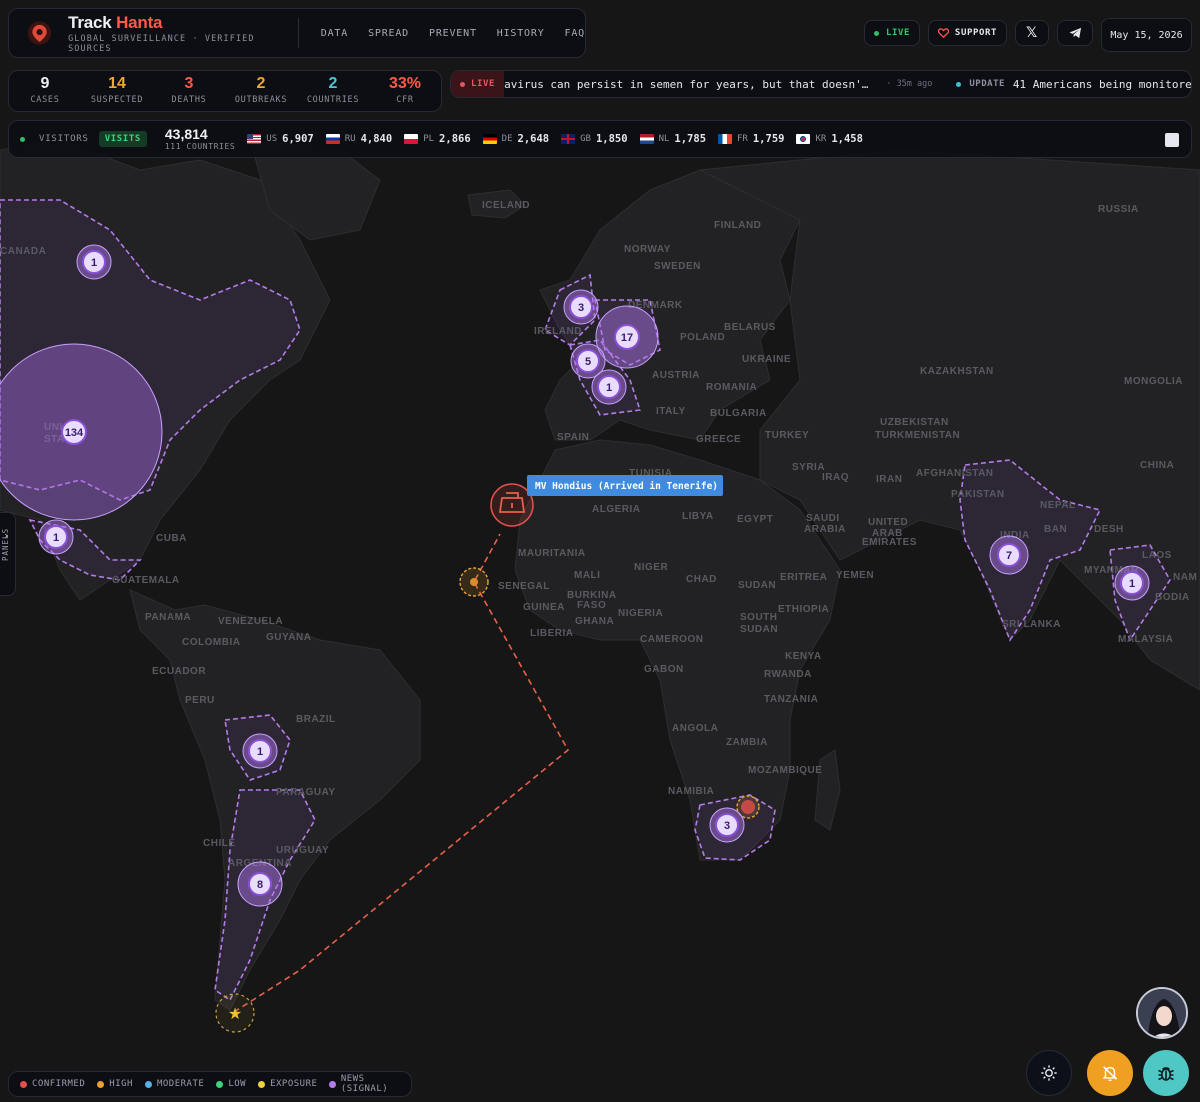 This screenshot has height=1102, width=1200. Describe the element at coordinates (750, 327) in the screenshot. I see `map-label: BELARUS` at that location.